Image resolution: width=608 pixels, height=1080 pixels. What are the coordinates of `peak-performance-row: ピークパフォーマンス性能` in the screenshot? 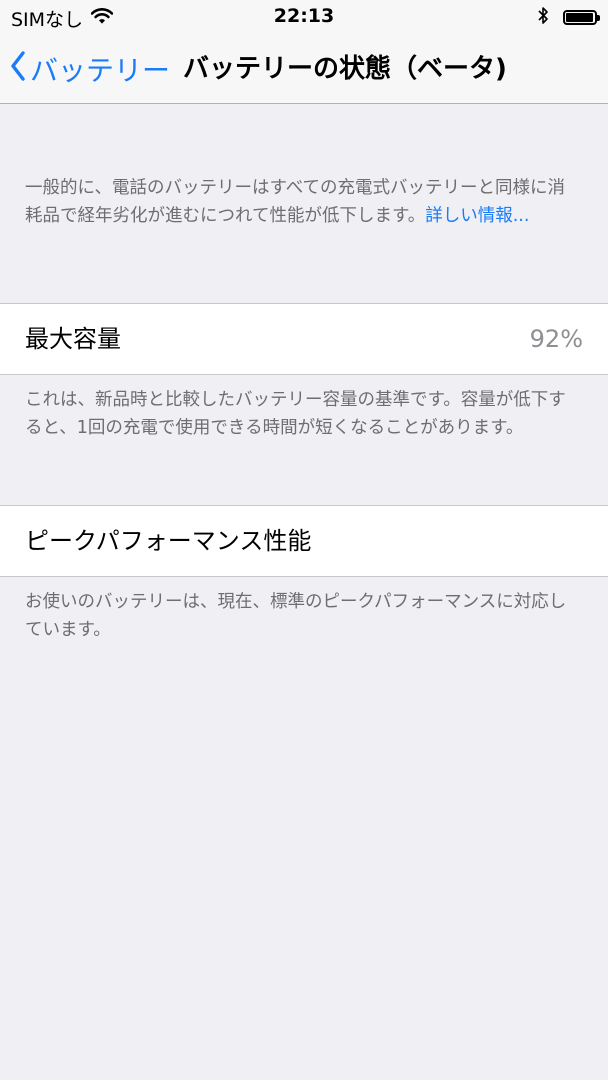 It's located at (304, 541).